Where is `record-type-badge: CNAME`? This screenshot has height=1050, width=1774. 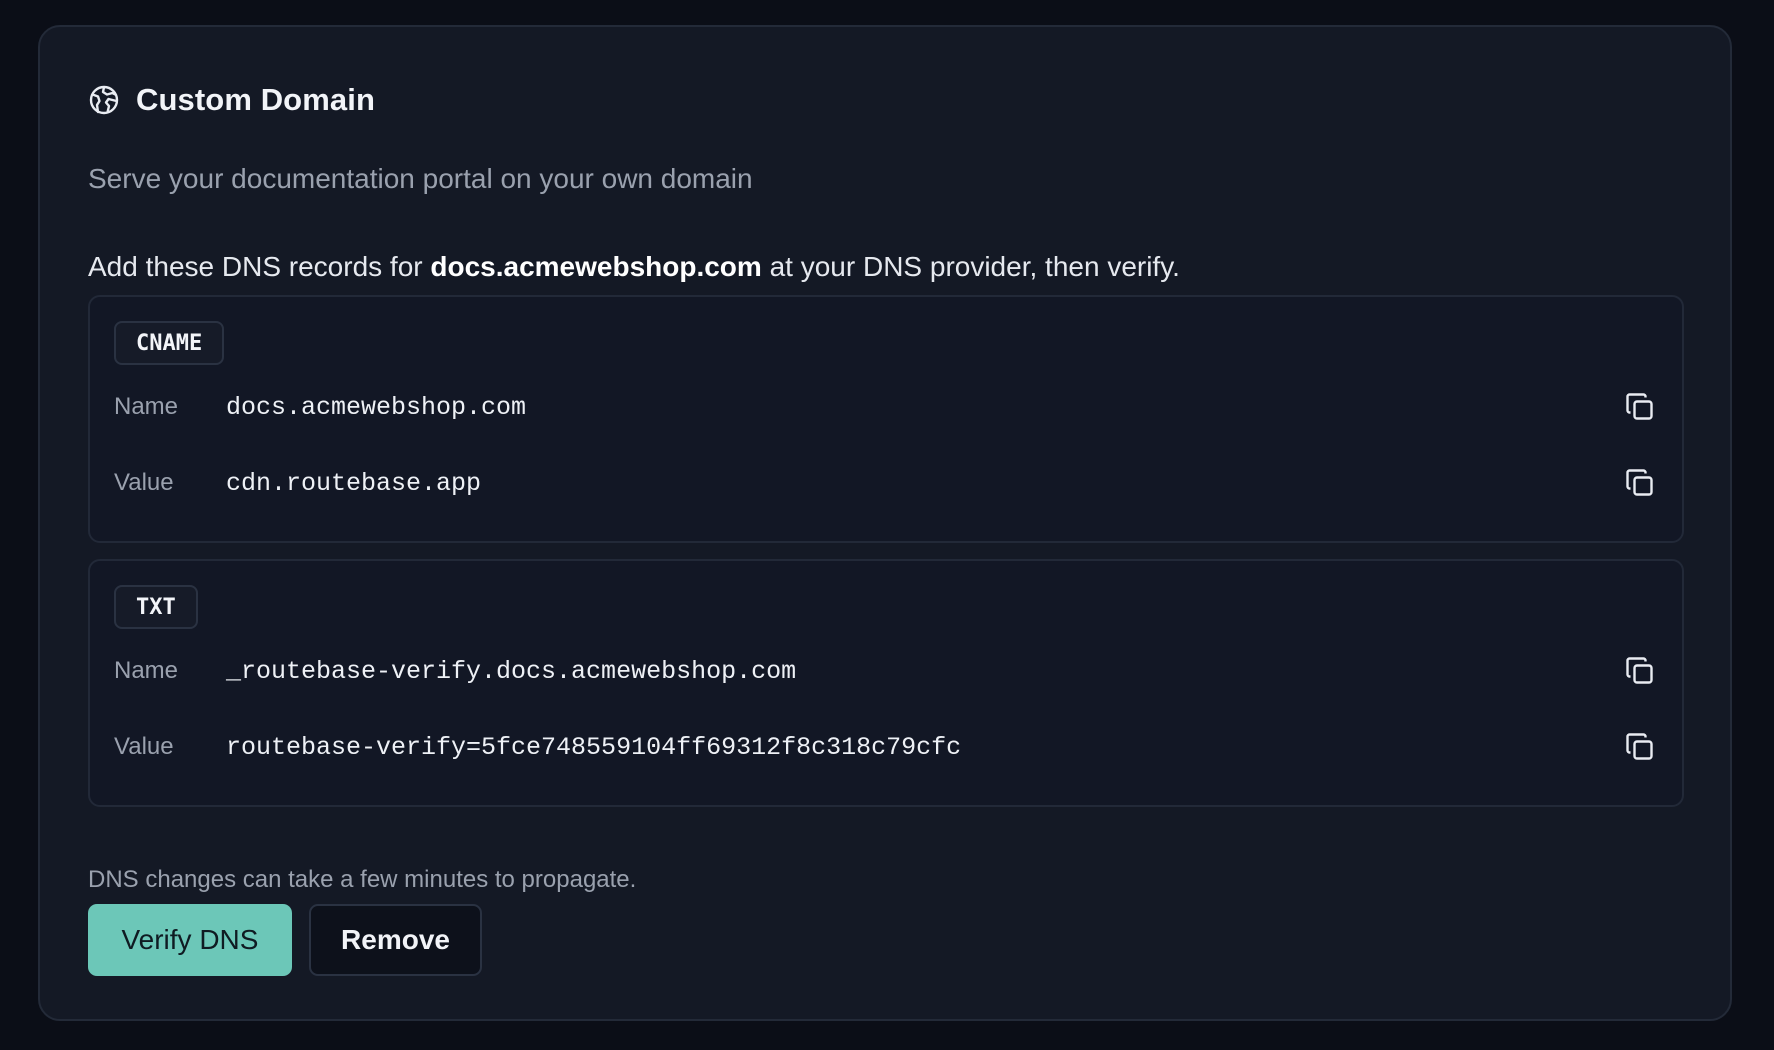 record-type-badge: CNAME is located at coordinates (169, 343).